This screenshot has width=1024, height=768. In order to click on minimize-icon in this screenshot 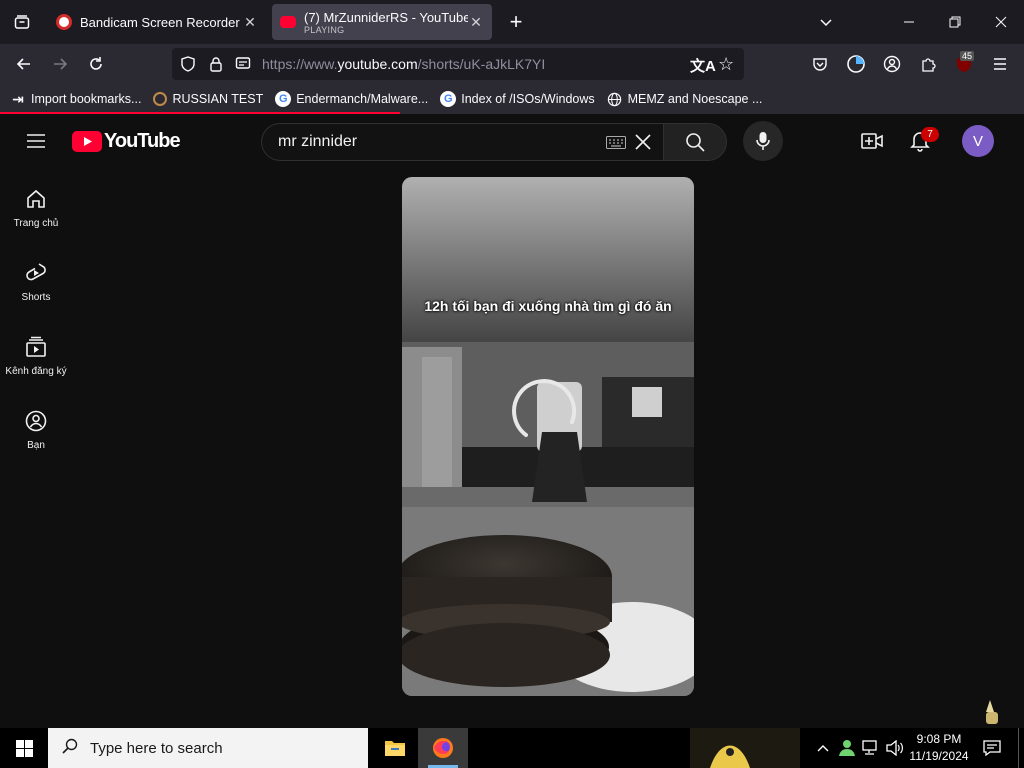, I will do `click(909, 22)`.